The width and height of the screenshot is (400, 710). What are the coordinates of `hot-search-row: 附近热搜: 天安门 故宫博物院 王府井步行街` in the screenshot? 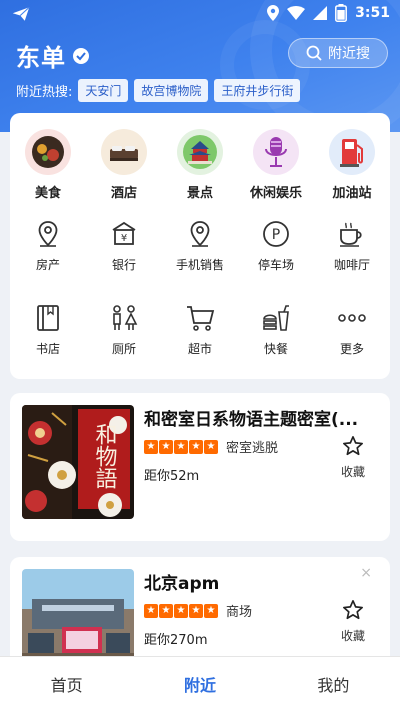 It's located at (158, 90).